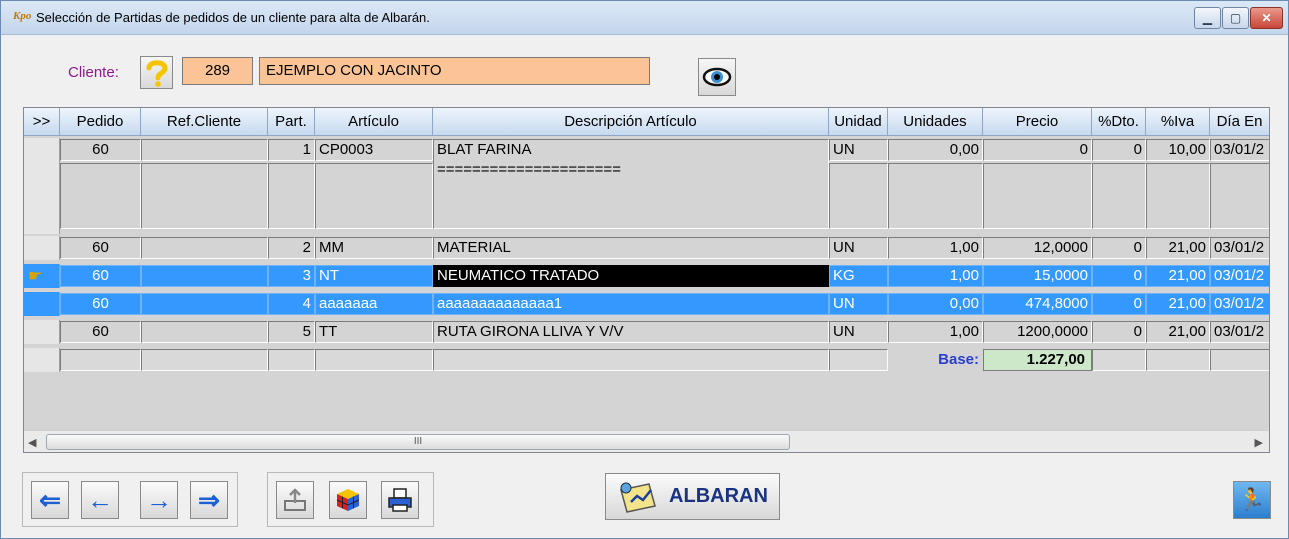  Describe the element at coordinates (1235, 18) in the screenshot. I see `maximize-button: ▢` at that location.